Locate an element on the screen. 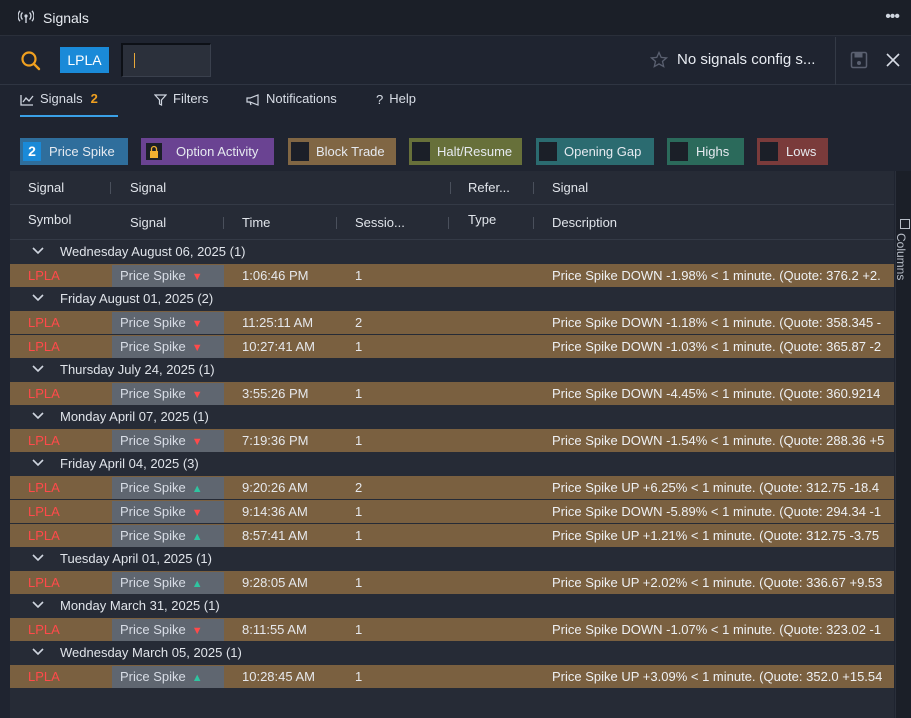 The width and height of the screenshot is (911, 718). group-row: Thursday July 24, 2025 (1) is located at coordinates (452, 370).